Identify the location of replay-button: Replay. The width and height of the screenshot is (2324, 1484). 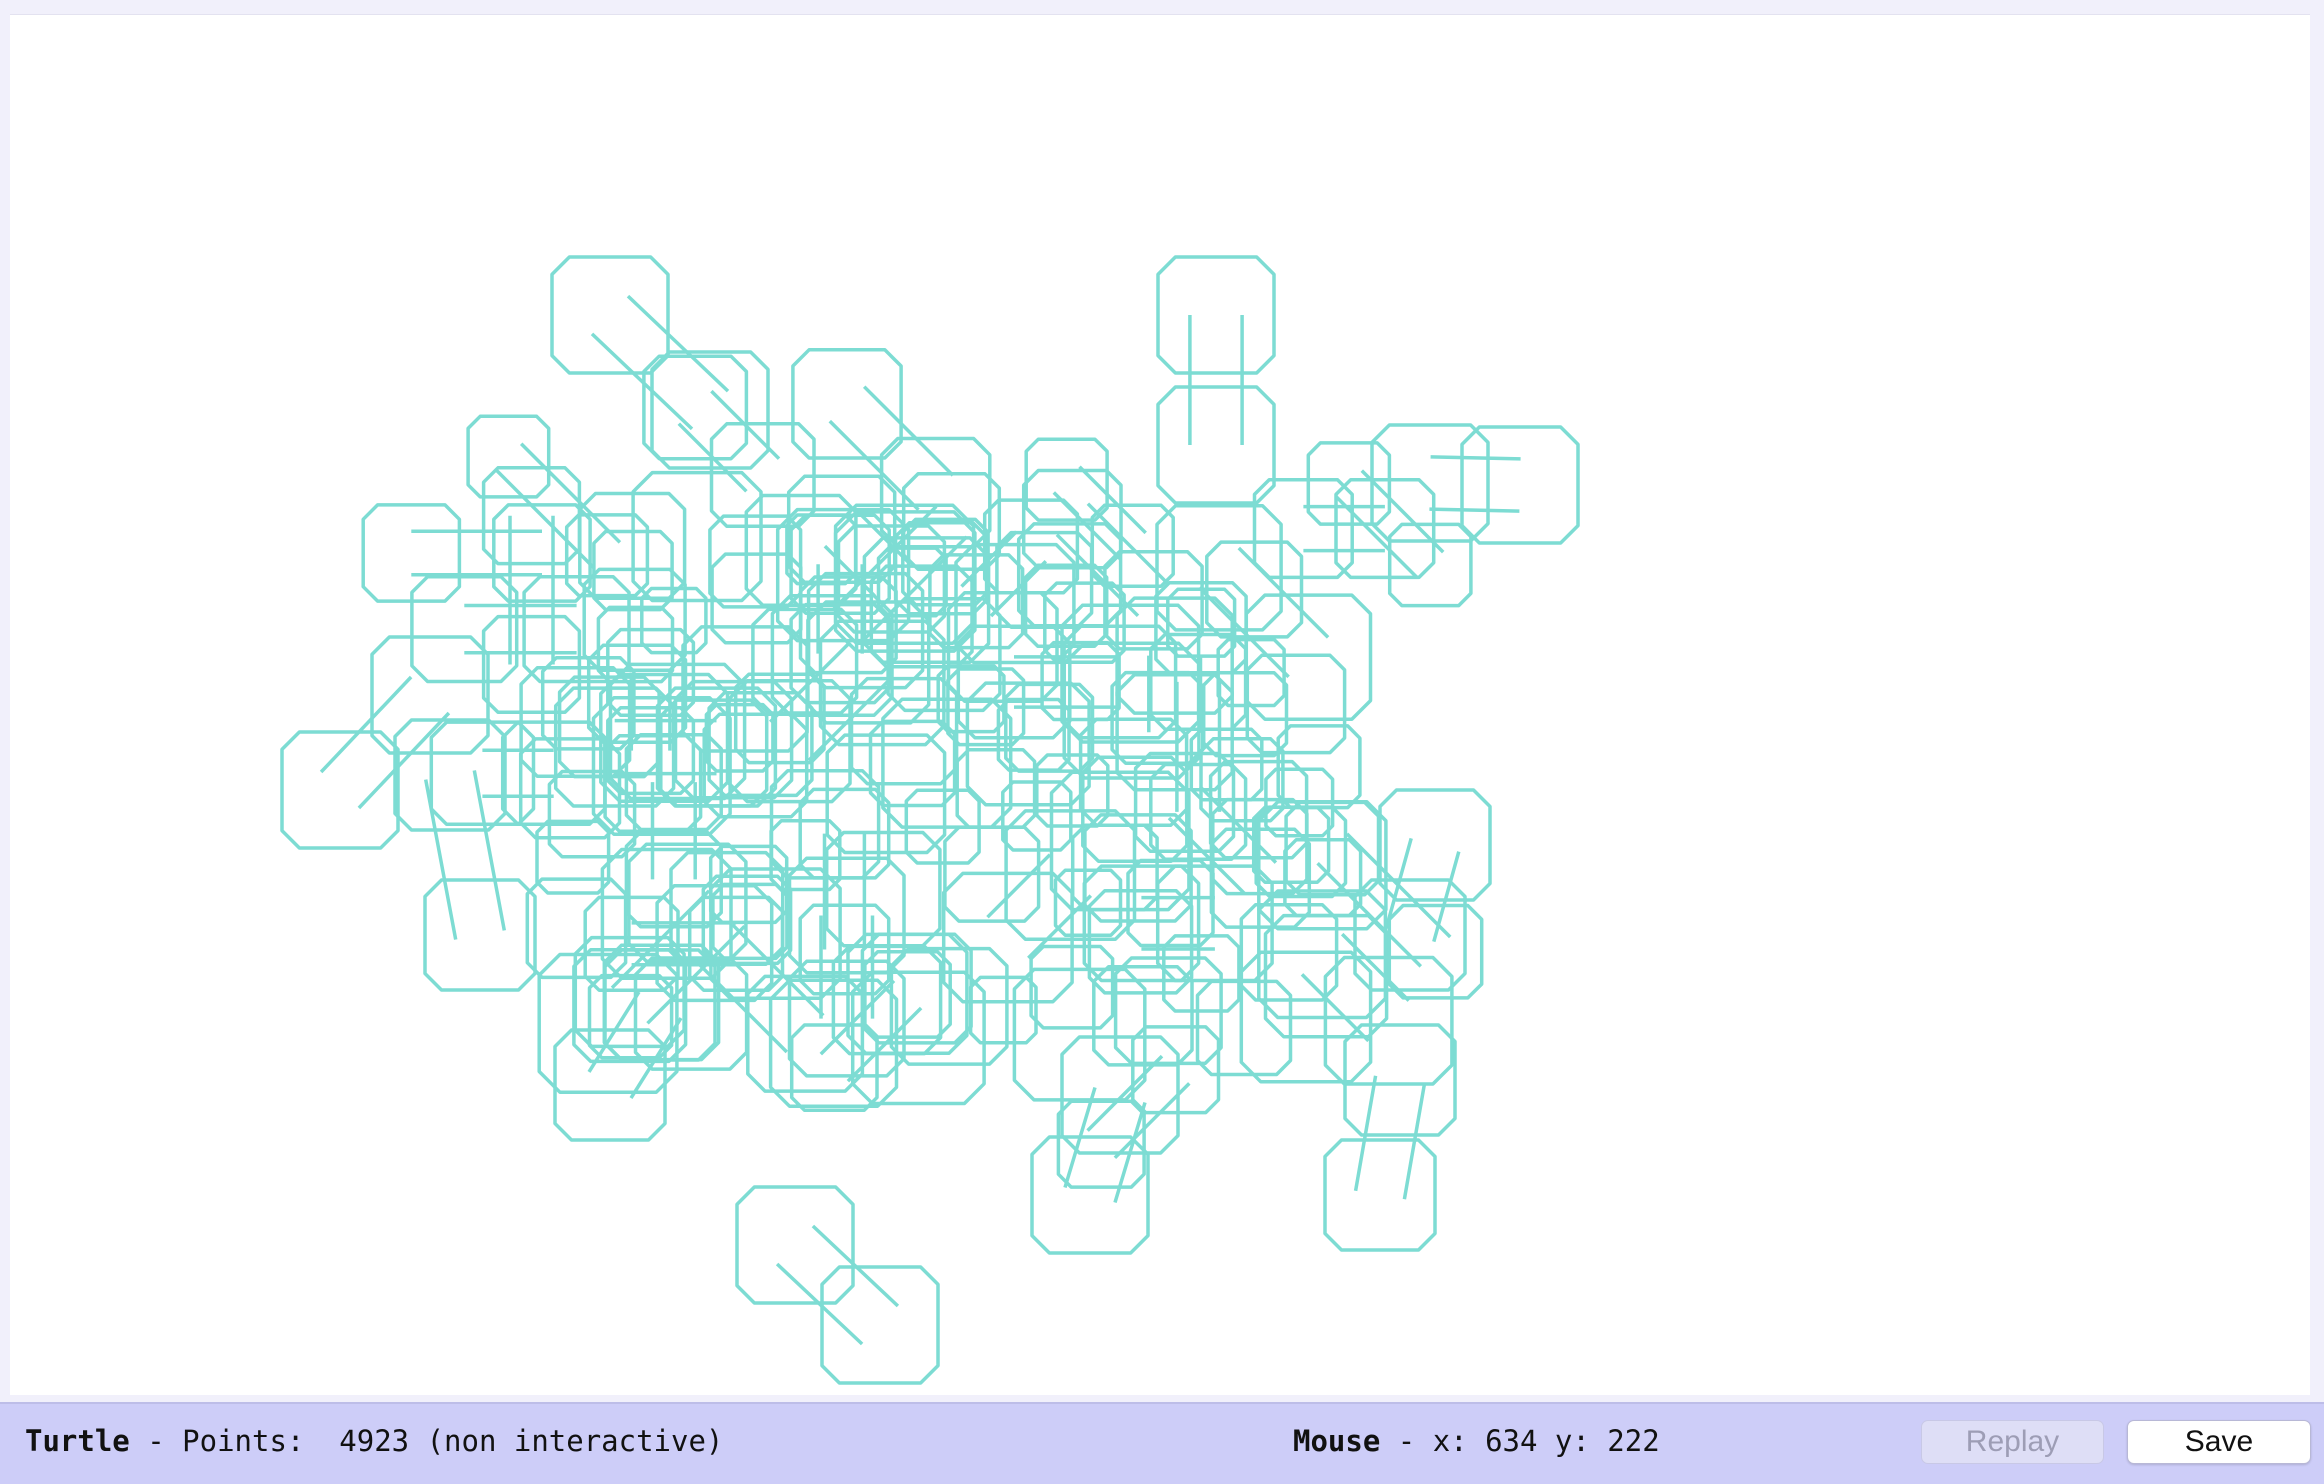
(2012, 1442).